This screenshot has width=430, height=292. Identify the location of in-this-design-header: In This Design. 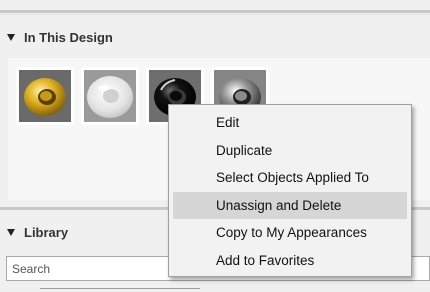
(215, 37).